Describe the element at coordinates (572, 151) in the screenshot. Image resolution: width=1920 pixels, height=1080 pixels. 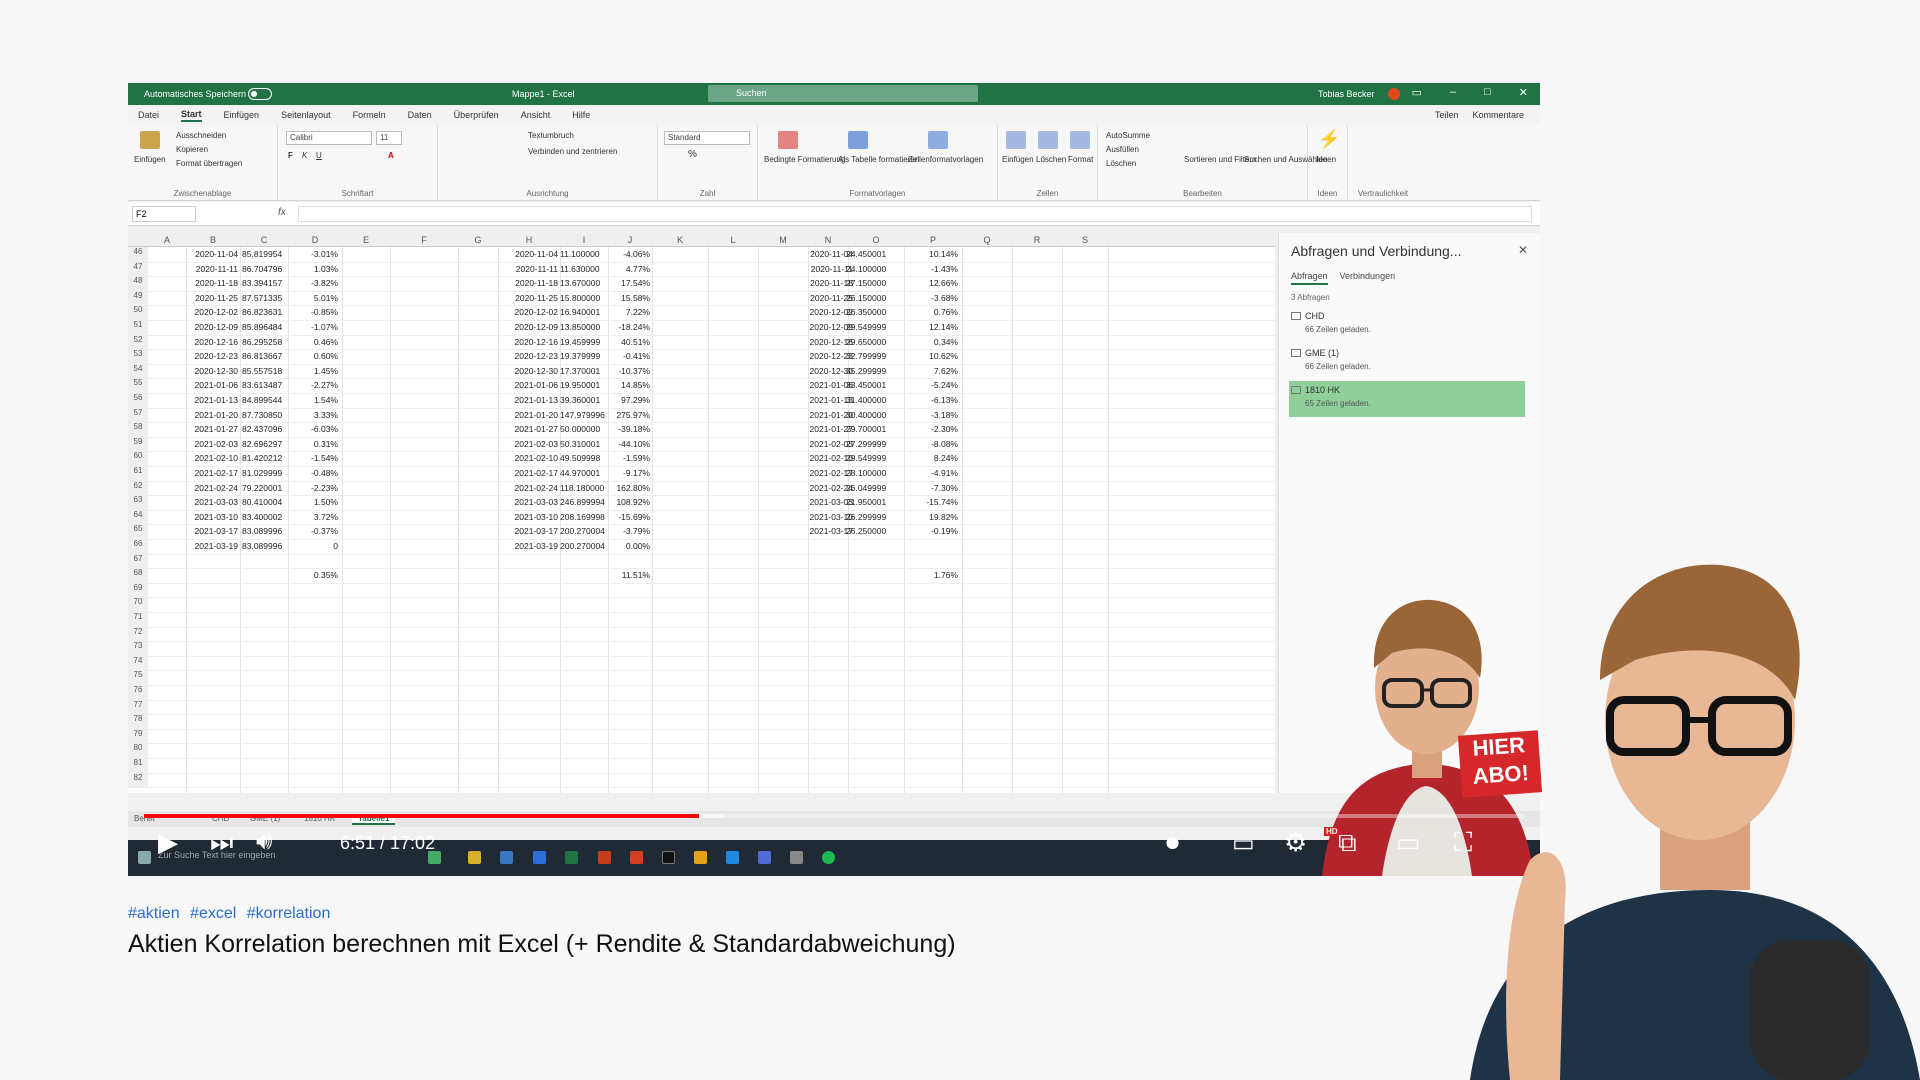
I see `merge-center-button: Verbinden und zentrieren` at that location.